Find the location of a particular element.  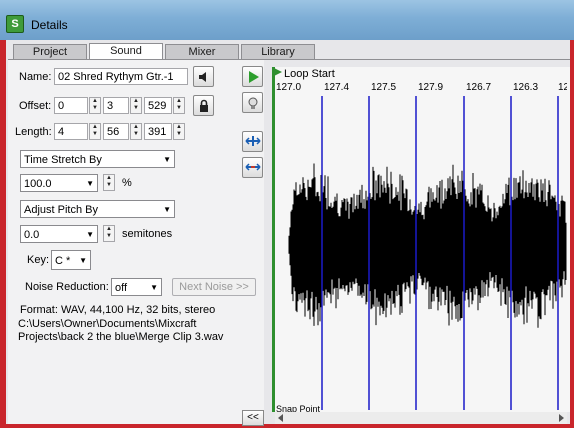

time-stretch-value: Time Stretch By is located at coordinates (63, 160).